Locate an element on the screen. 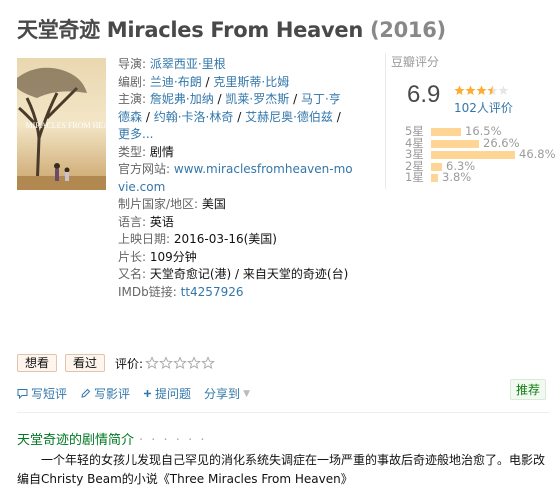  website-link: www.miraclesfromheaven-mo is located at coordinates (263, 169).